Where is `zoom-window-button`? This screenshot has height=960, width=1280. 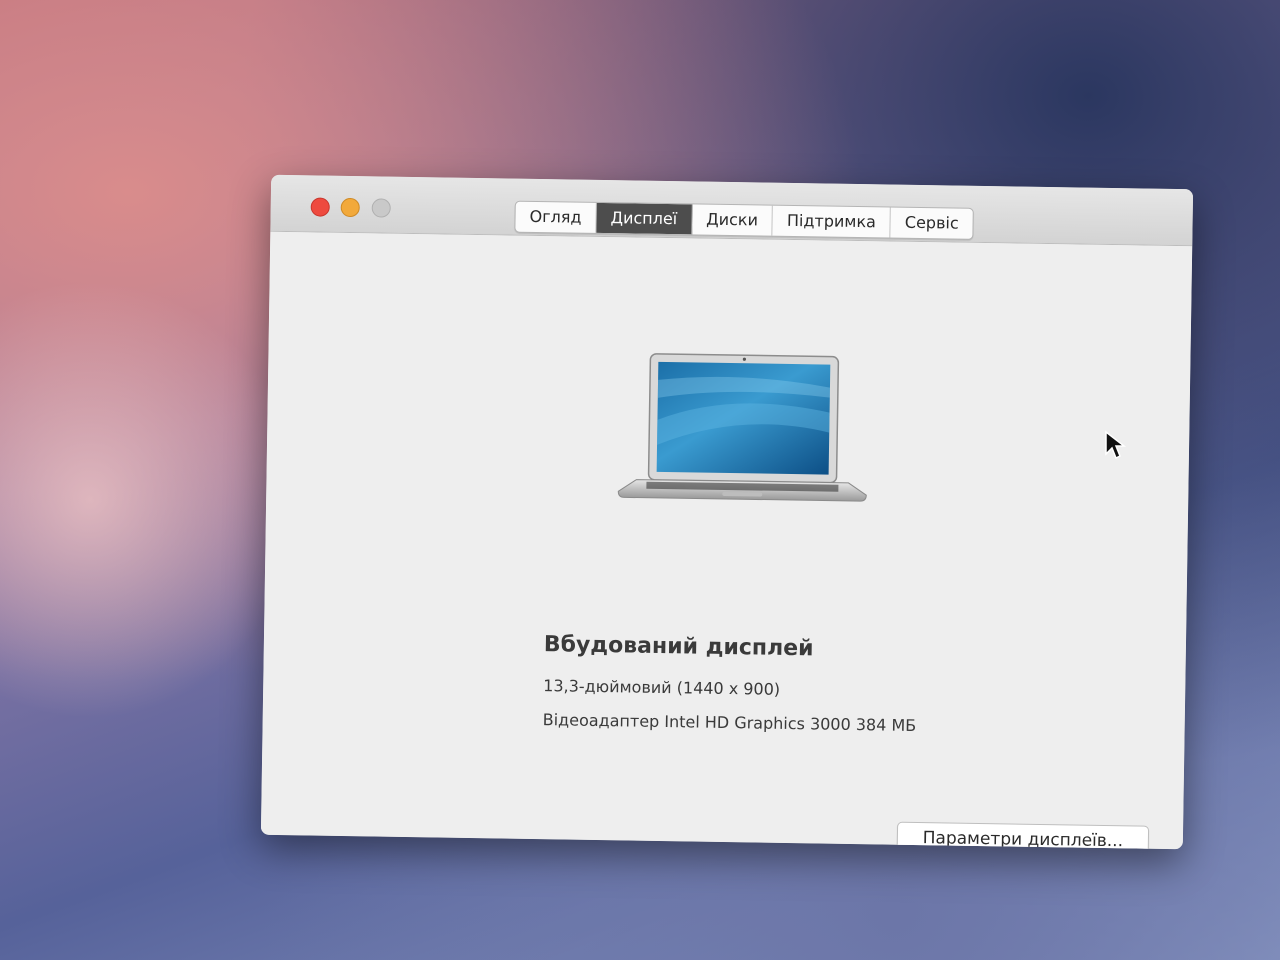
zoom-window-button is located at coordinates (381, 208).